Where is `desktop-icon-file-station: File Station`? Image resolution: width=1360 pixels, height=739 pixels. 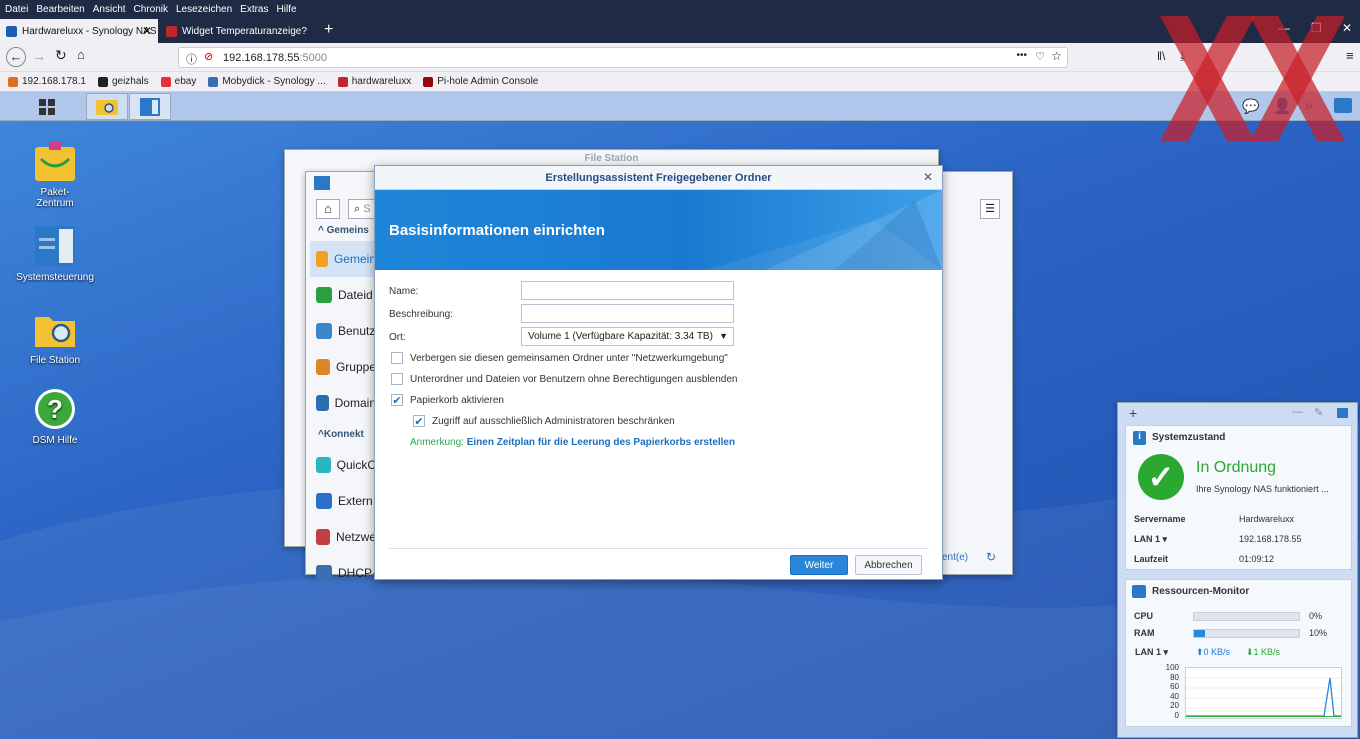 desktop-icon-file-station: File Station is located at coordinates (55, 336).